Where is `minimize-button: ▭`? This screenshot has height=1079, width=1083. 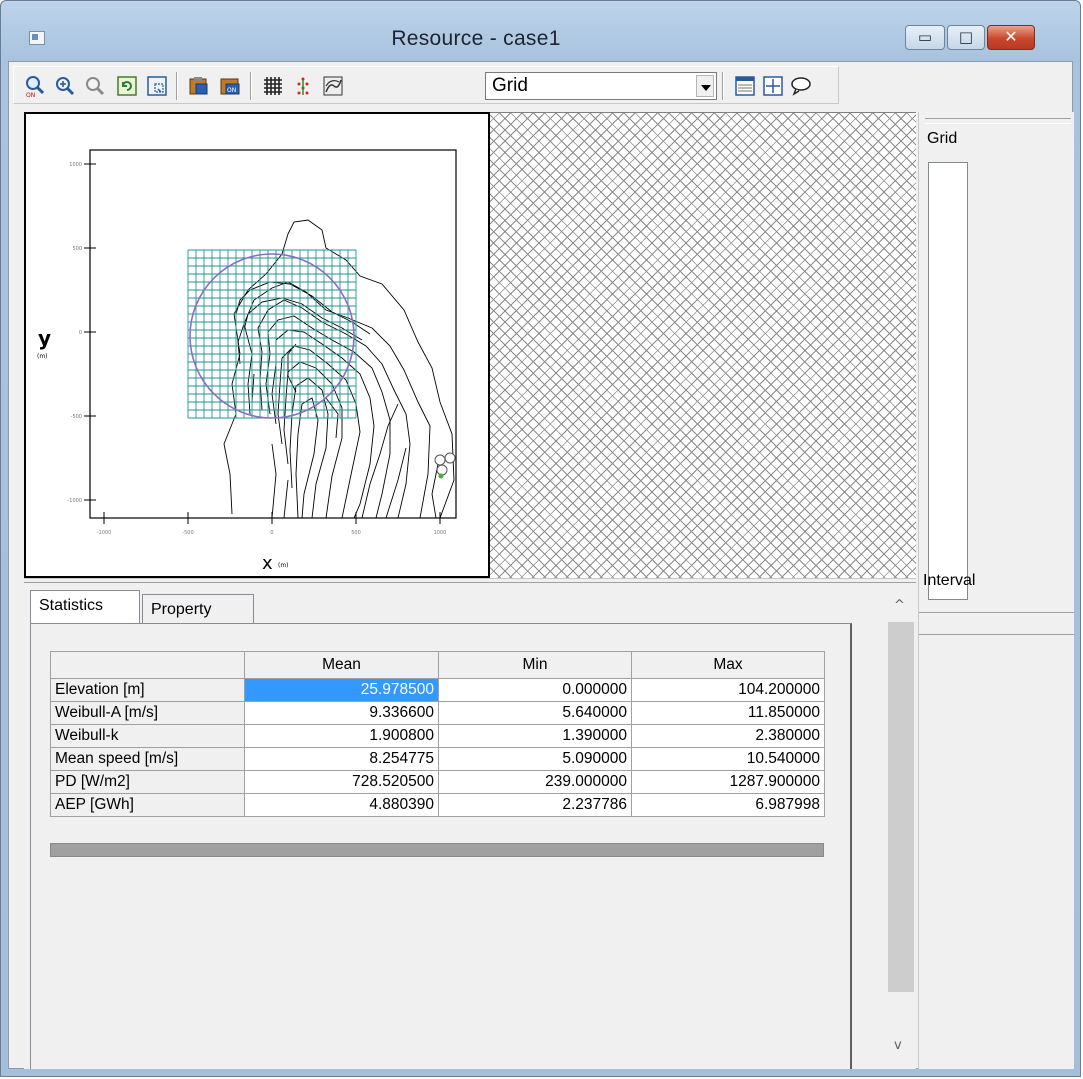
minimize-button: ▭ is located at coordinates (925, 37).